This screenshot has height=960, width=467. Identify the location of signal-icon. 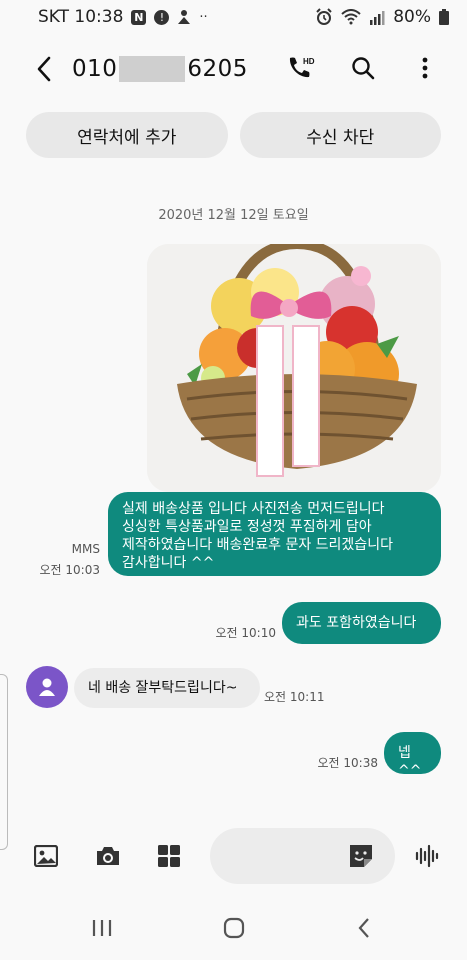
(377, 17).